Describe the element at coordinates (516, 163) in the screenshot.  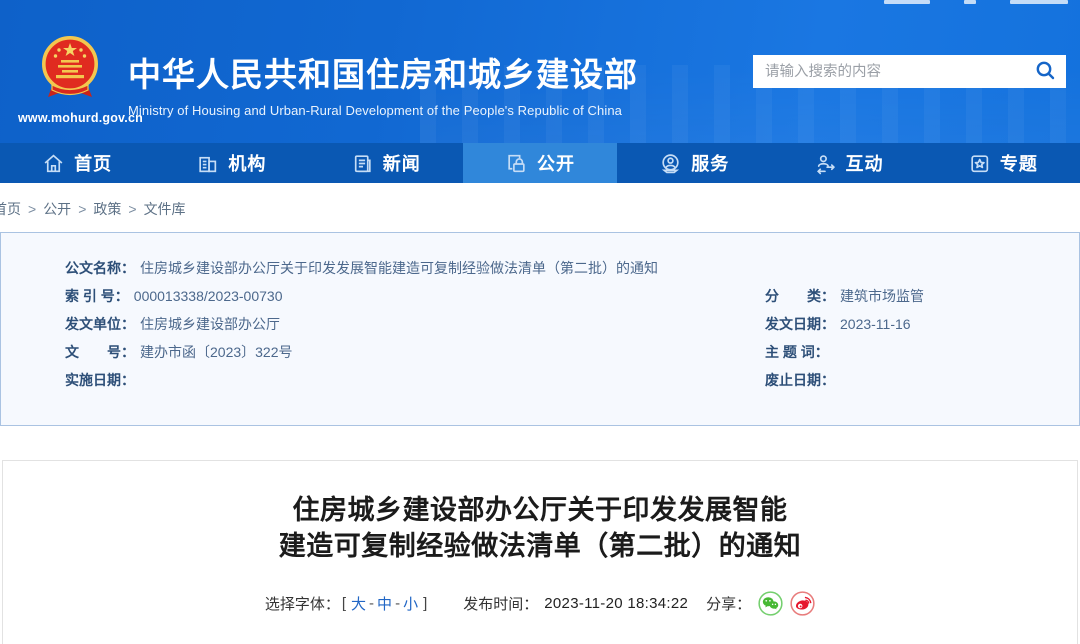
I see `disclosure-icon` at that location.